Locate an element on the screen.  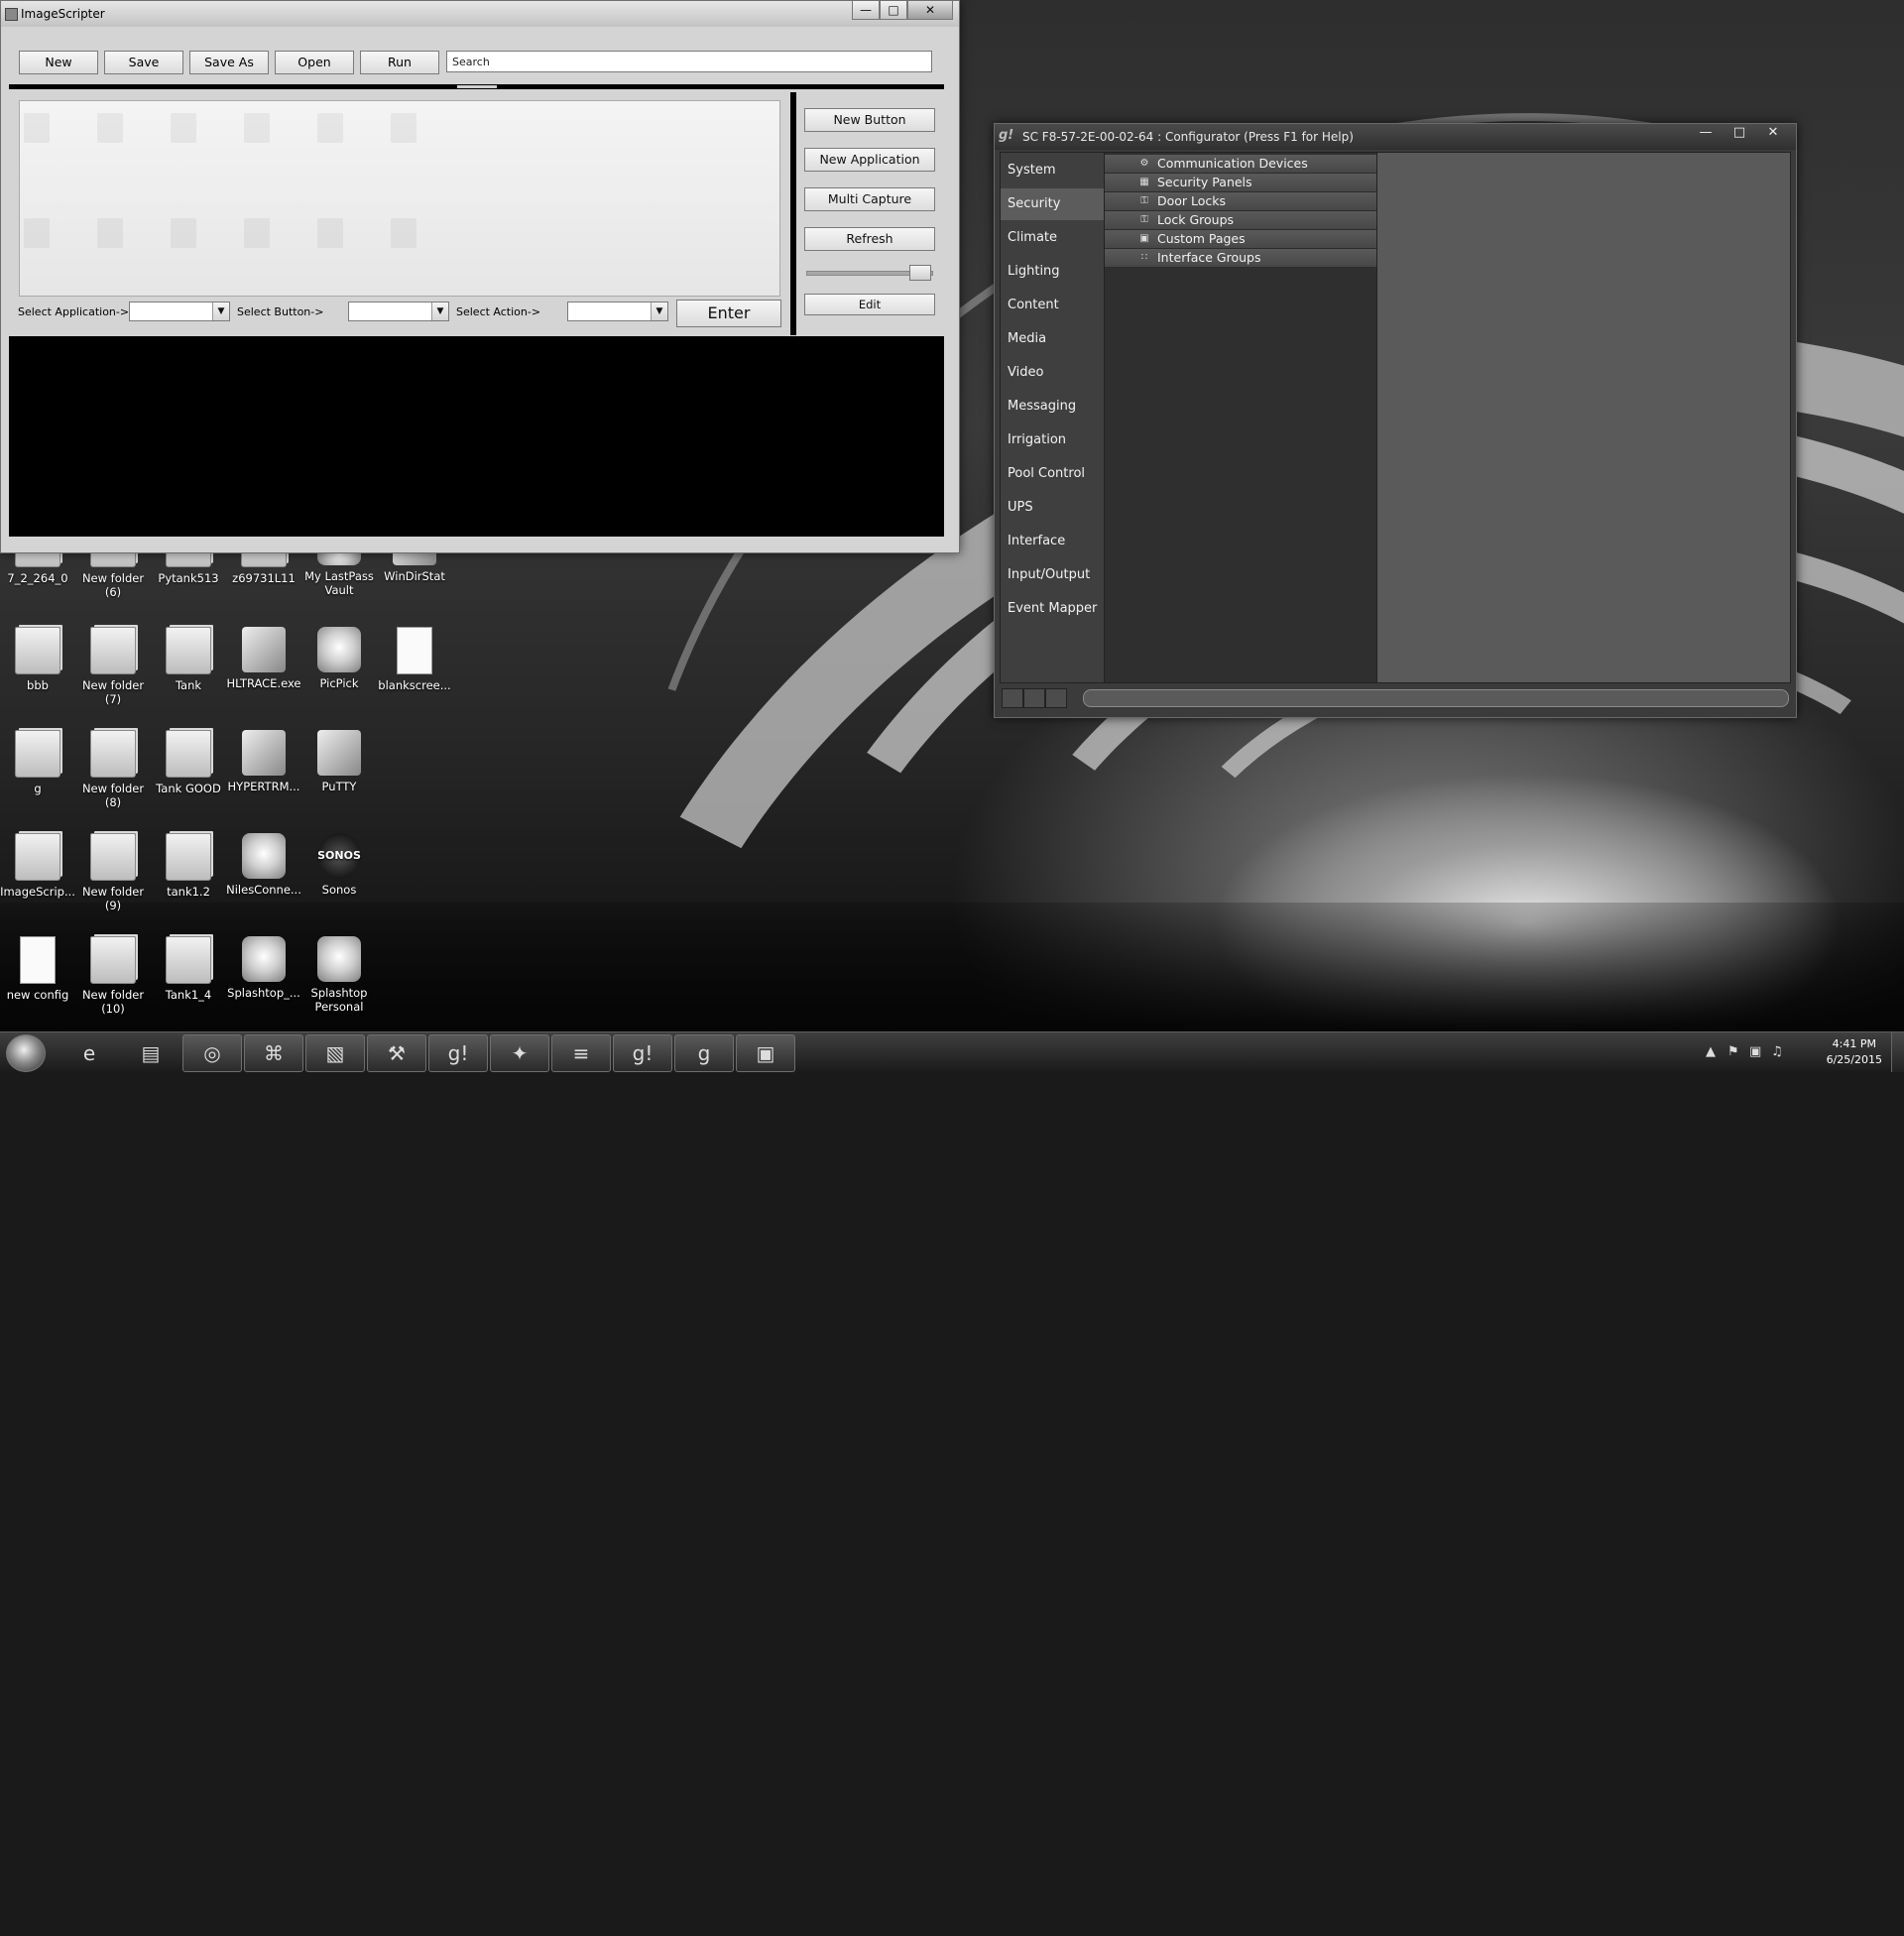
configurator-icon: g is located at coordinates (704, 1053).